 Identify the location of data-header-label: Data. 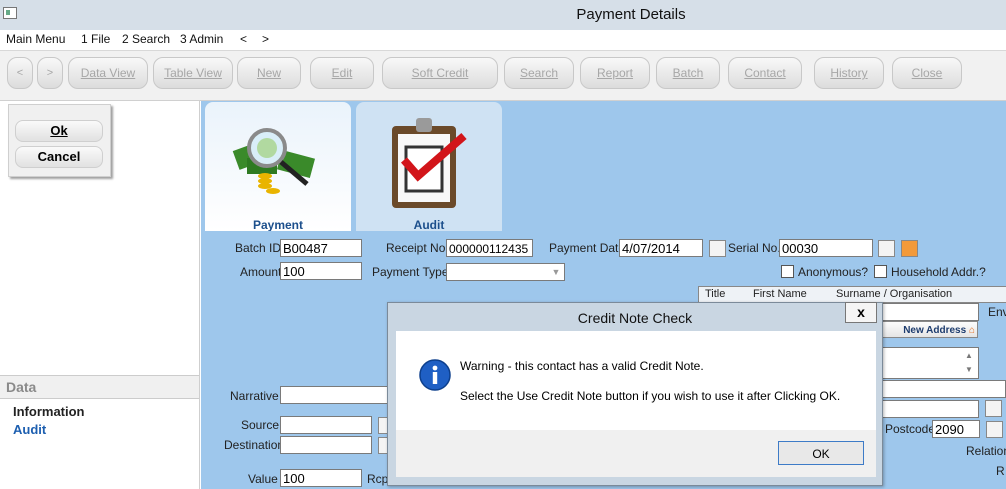
(21, 387).